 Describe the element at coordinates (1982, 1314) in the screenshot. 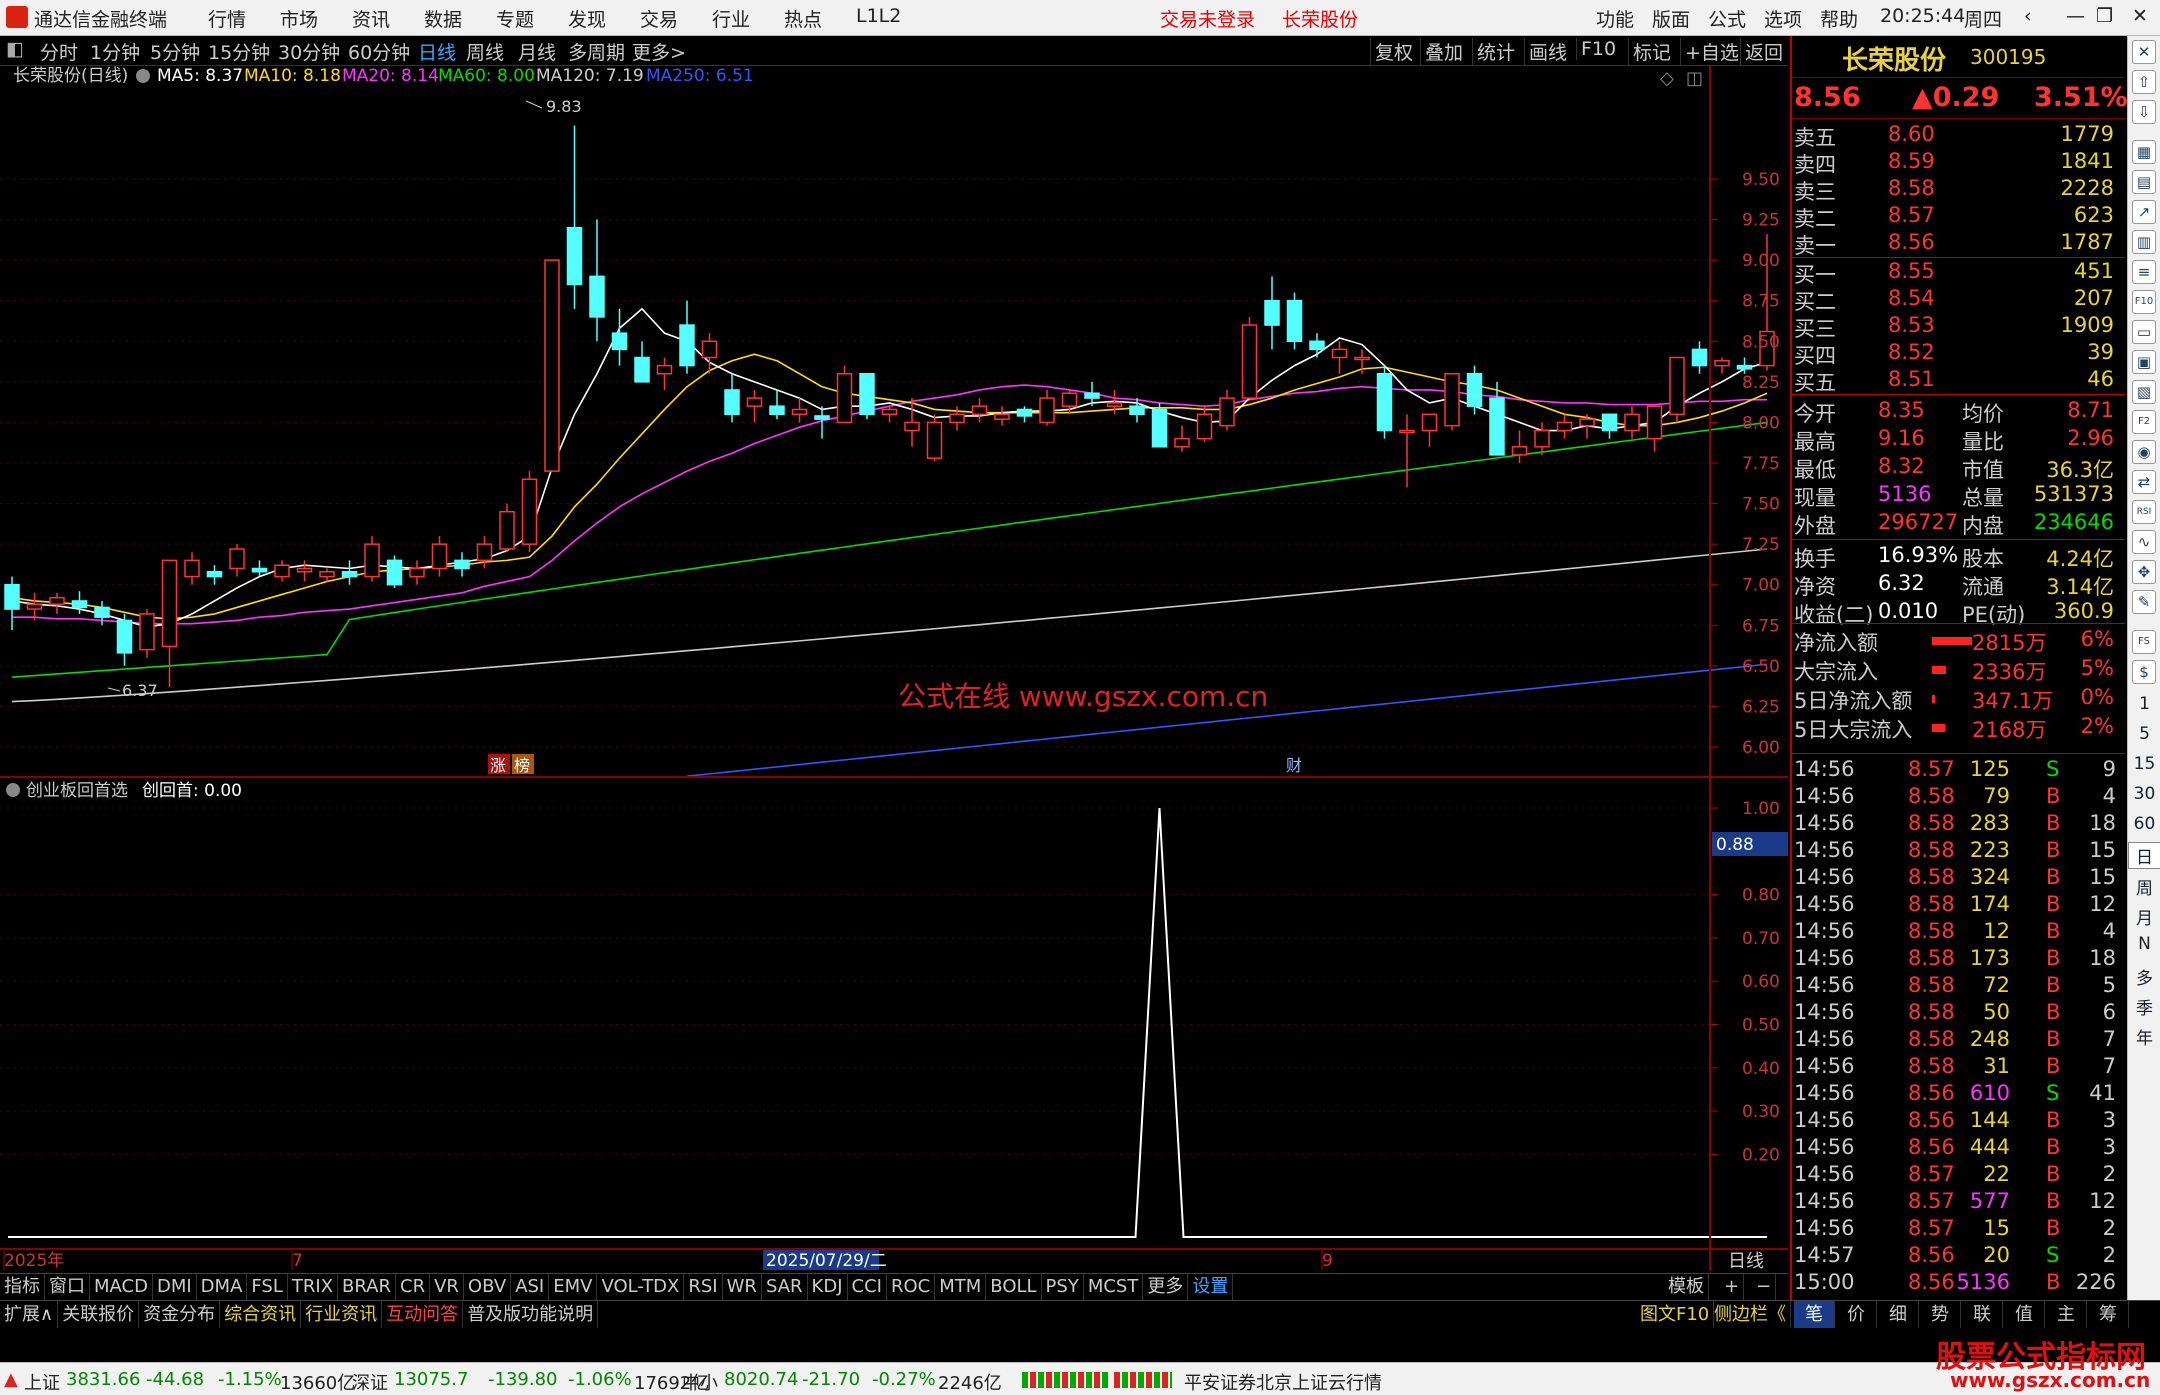

I see `tab-lian: 联` at that location.